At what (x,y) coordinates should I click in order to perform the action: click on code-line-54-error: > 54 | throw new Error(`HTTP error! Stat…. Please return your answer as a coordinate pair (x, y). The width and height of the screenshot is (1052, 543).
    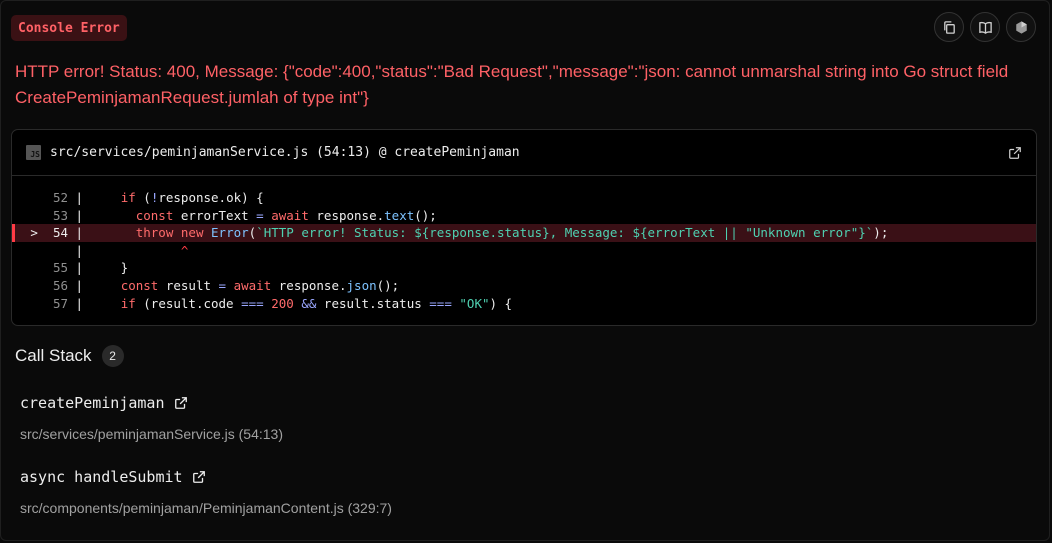
    Looking at the image, I should click on (524, 233).